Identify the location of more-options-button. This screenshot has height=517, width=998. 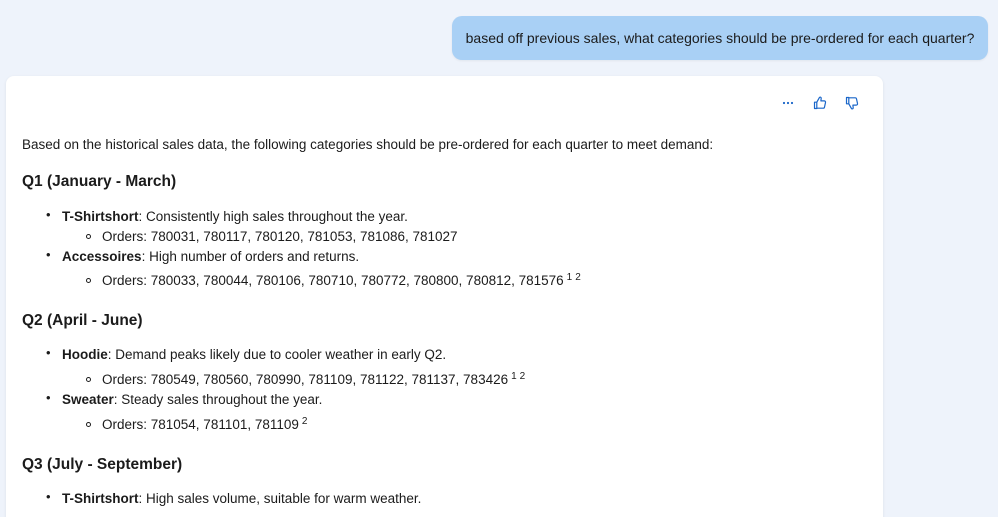
(788, 103).